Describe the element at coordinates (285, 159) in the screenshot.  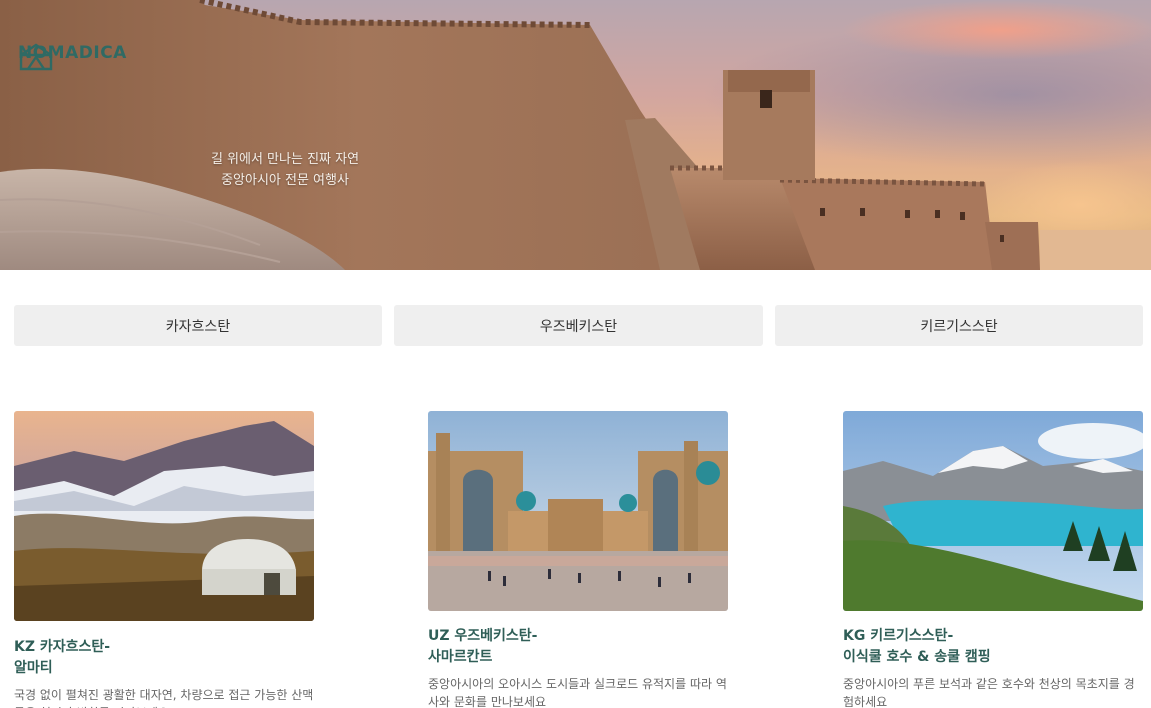
I see `tagline-line-1: 길 위에서 만나는 진짜 자연` at that location.